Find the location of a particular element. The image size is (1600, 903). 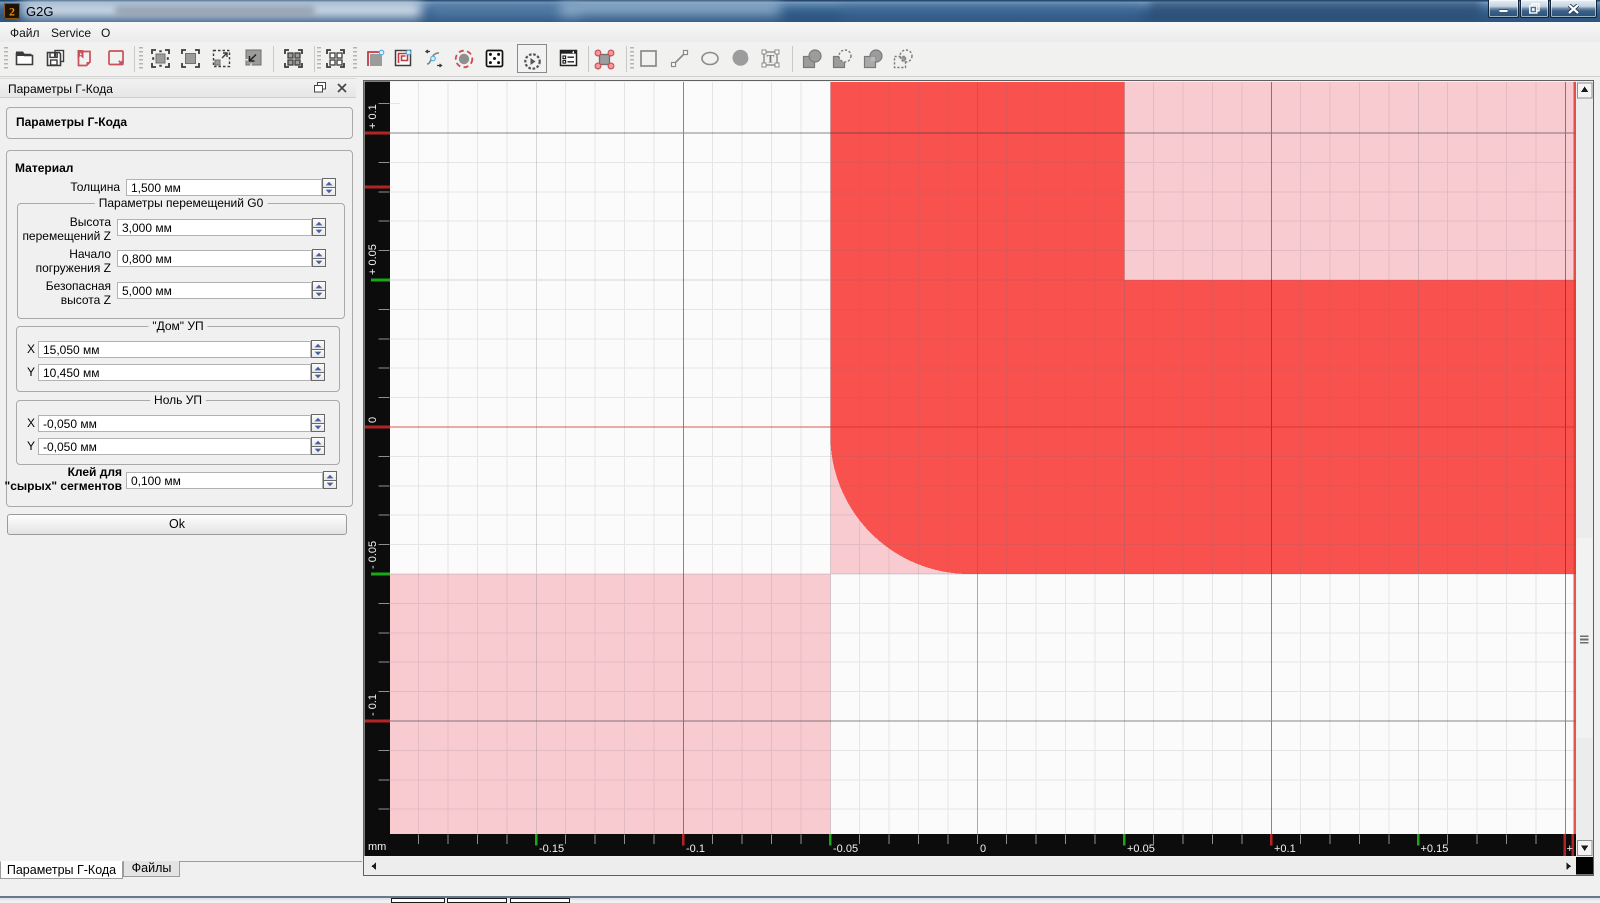

svg-text: + 0.05 is located at coordinates (373, 259).